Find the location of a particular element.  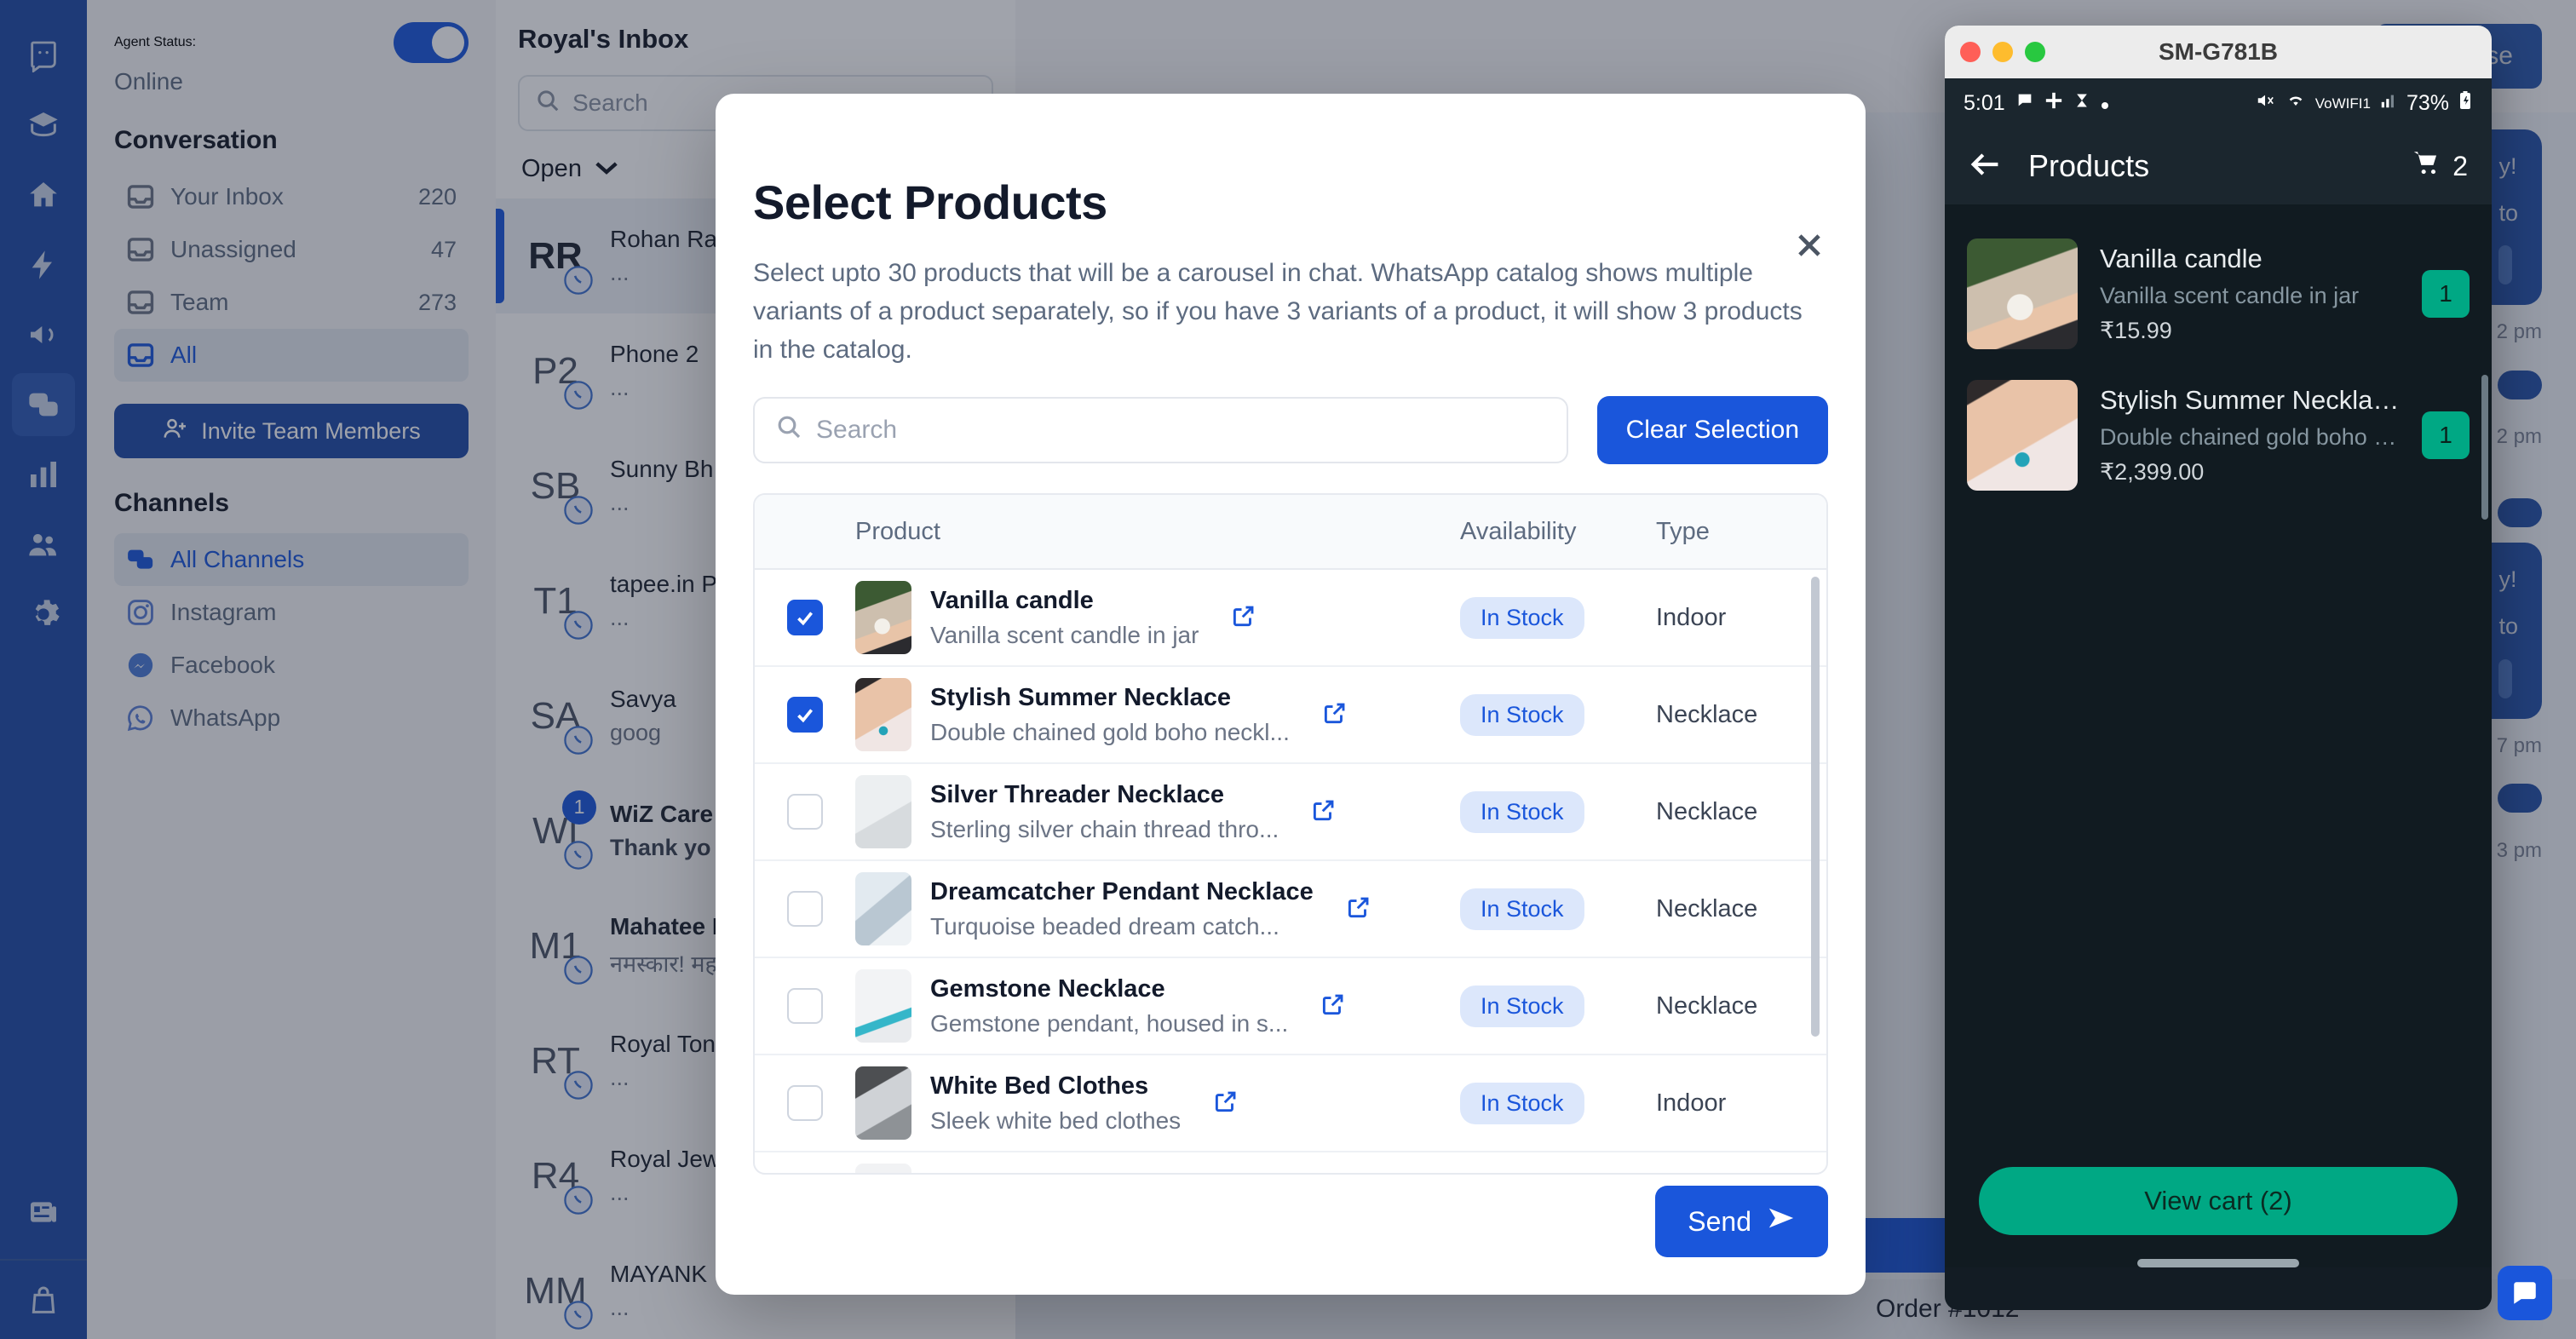

view-cart-label: View cart (2) is located at coordinates (2218, 1200).